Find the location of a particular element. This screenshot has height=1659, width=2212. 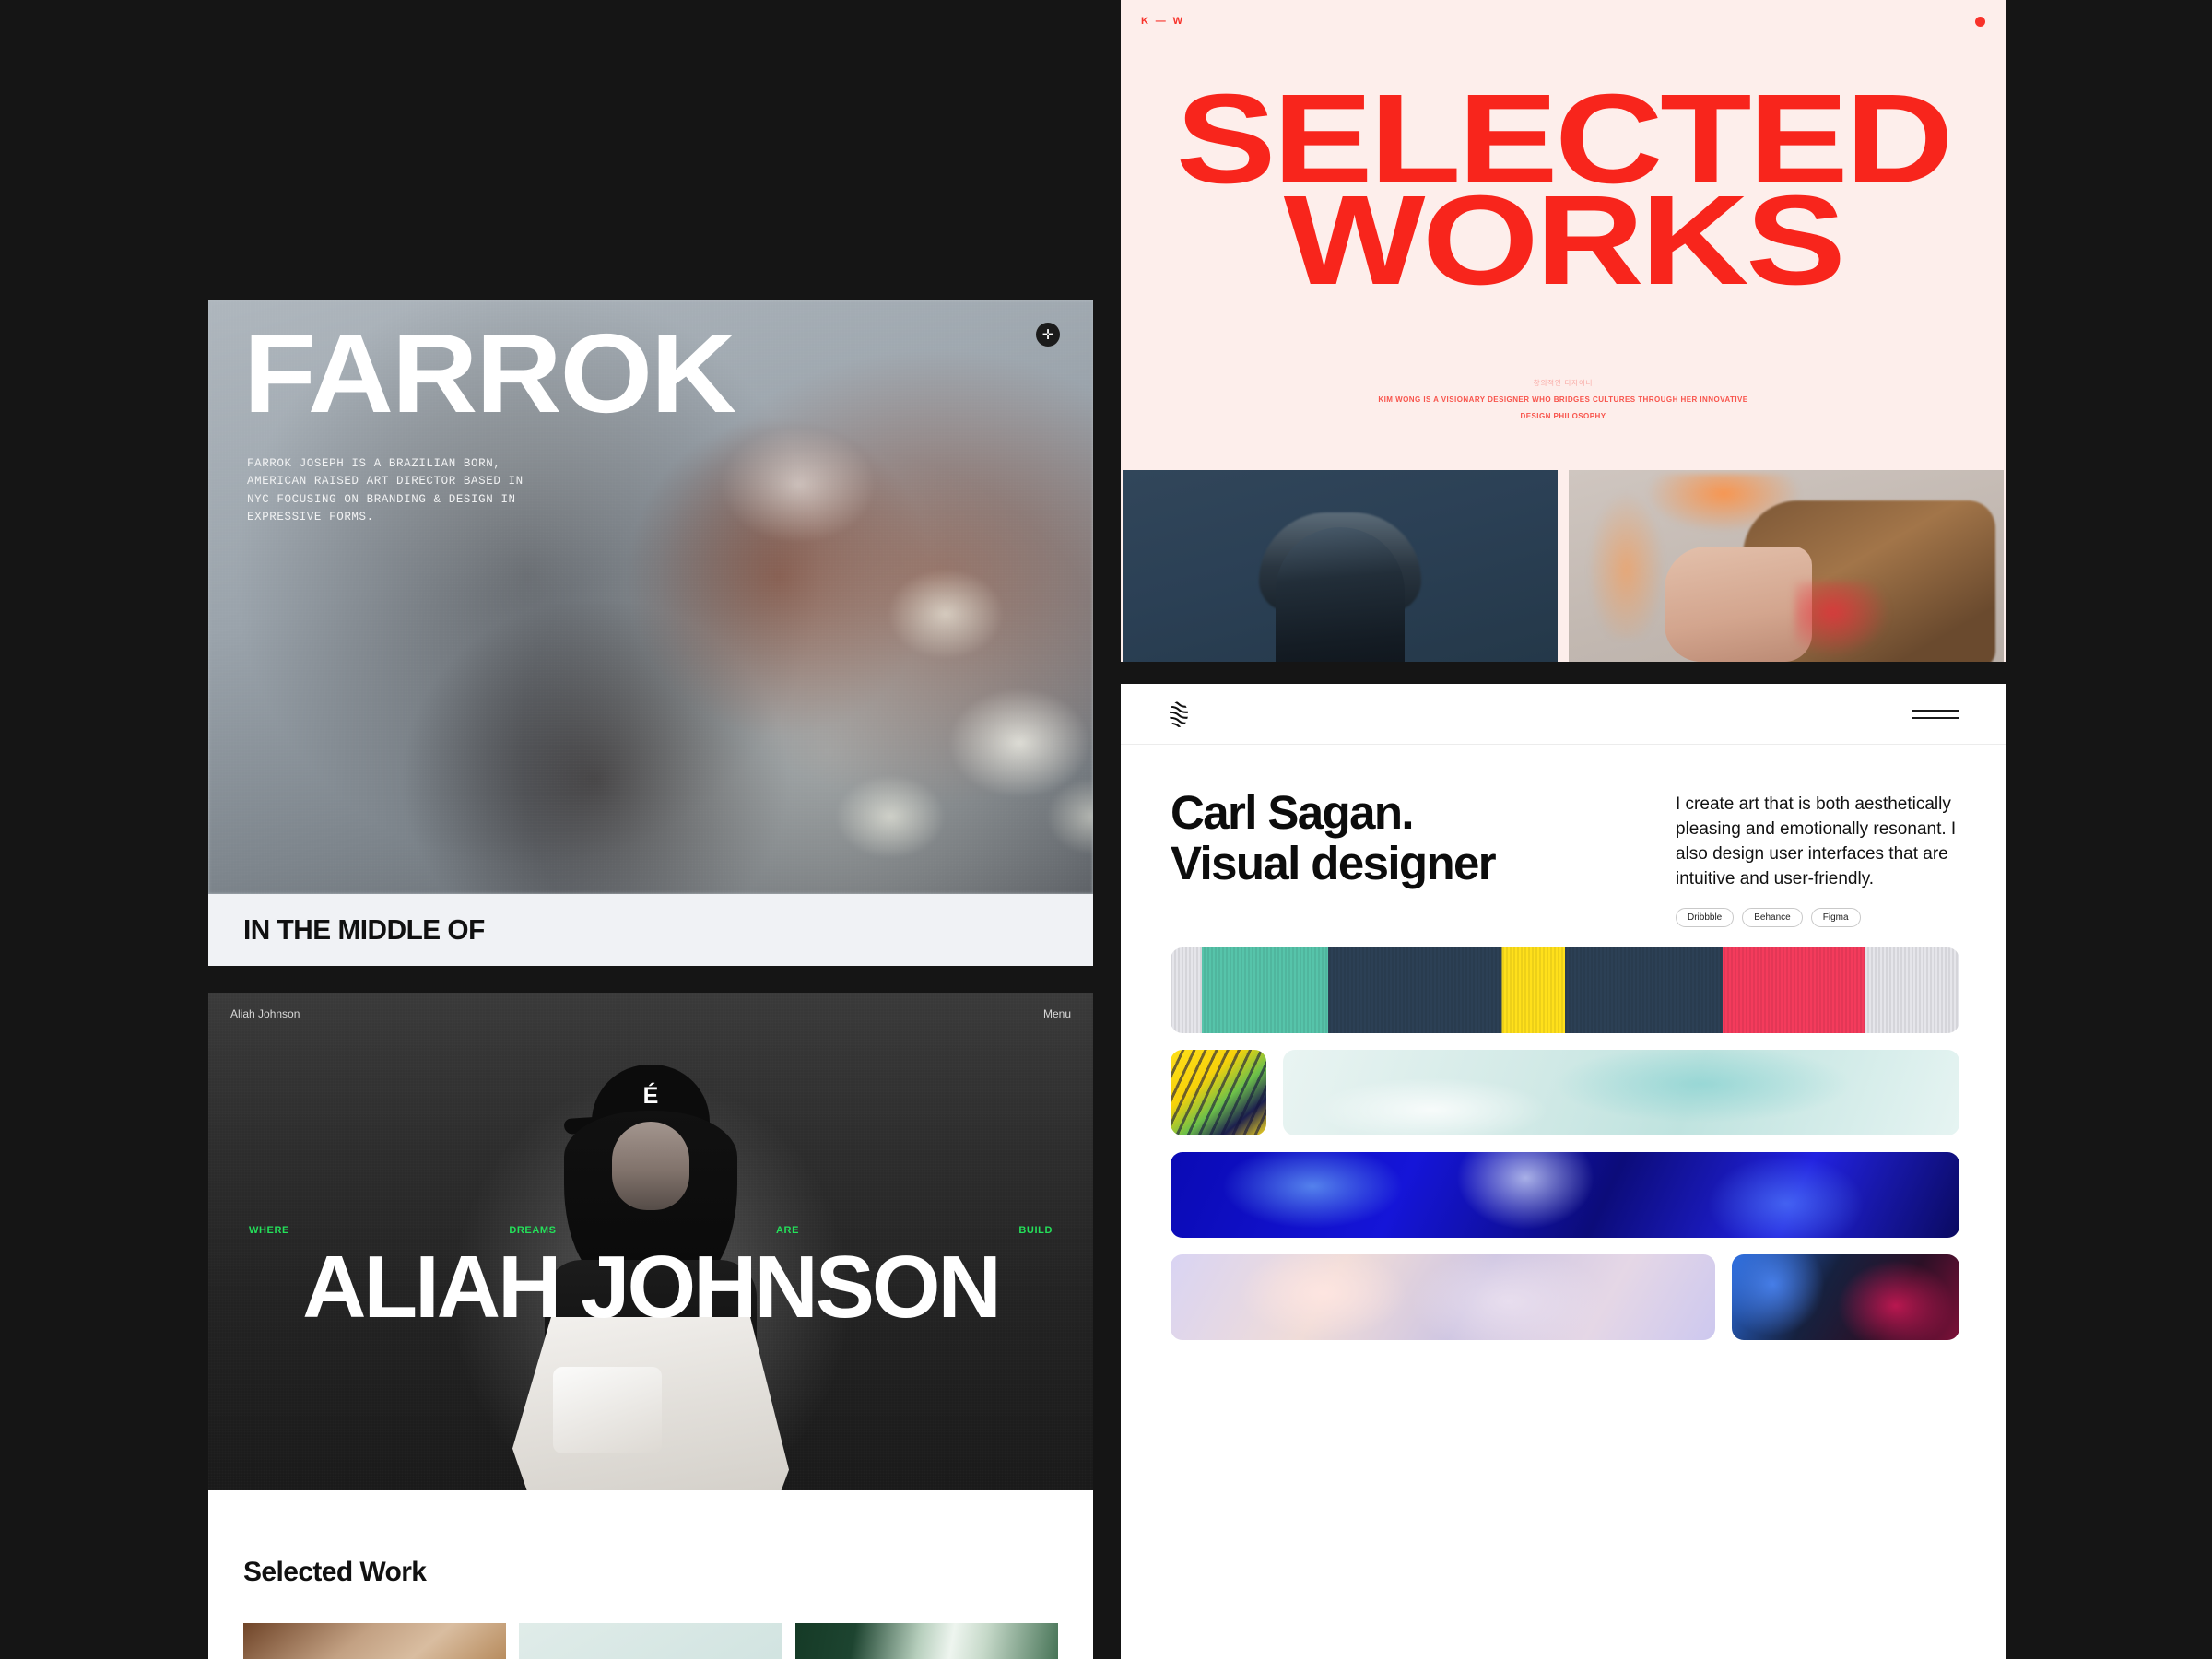

sagan-gallery is located at coordinates (1565, 1284).